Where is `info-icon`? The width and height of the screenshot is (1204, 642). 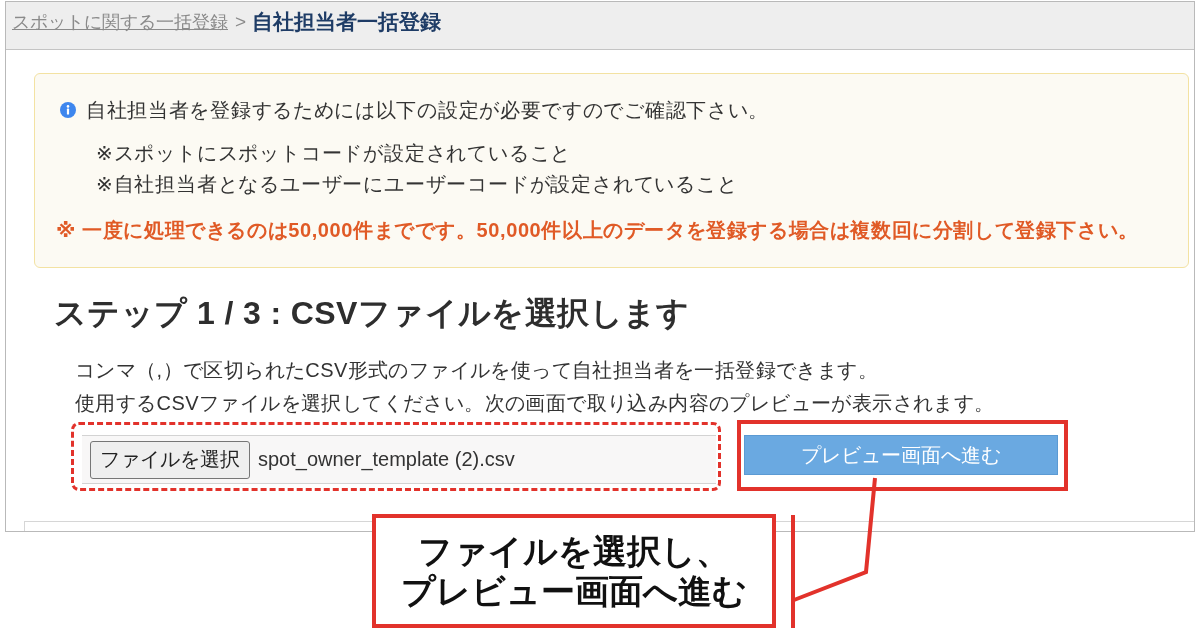
info-icon is located at coordinates (68, 110).